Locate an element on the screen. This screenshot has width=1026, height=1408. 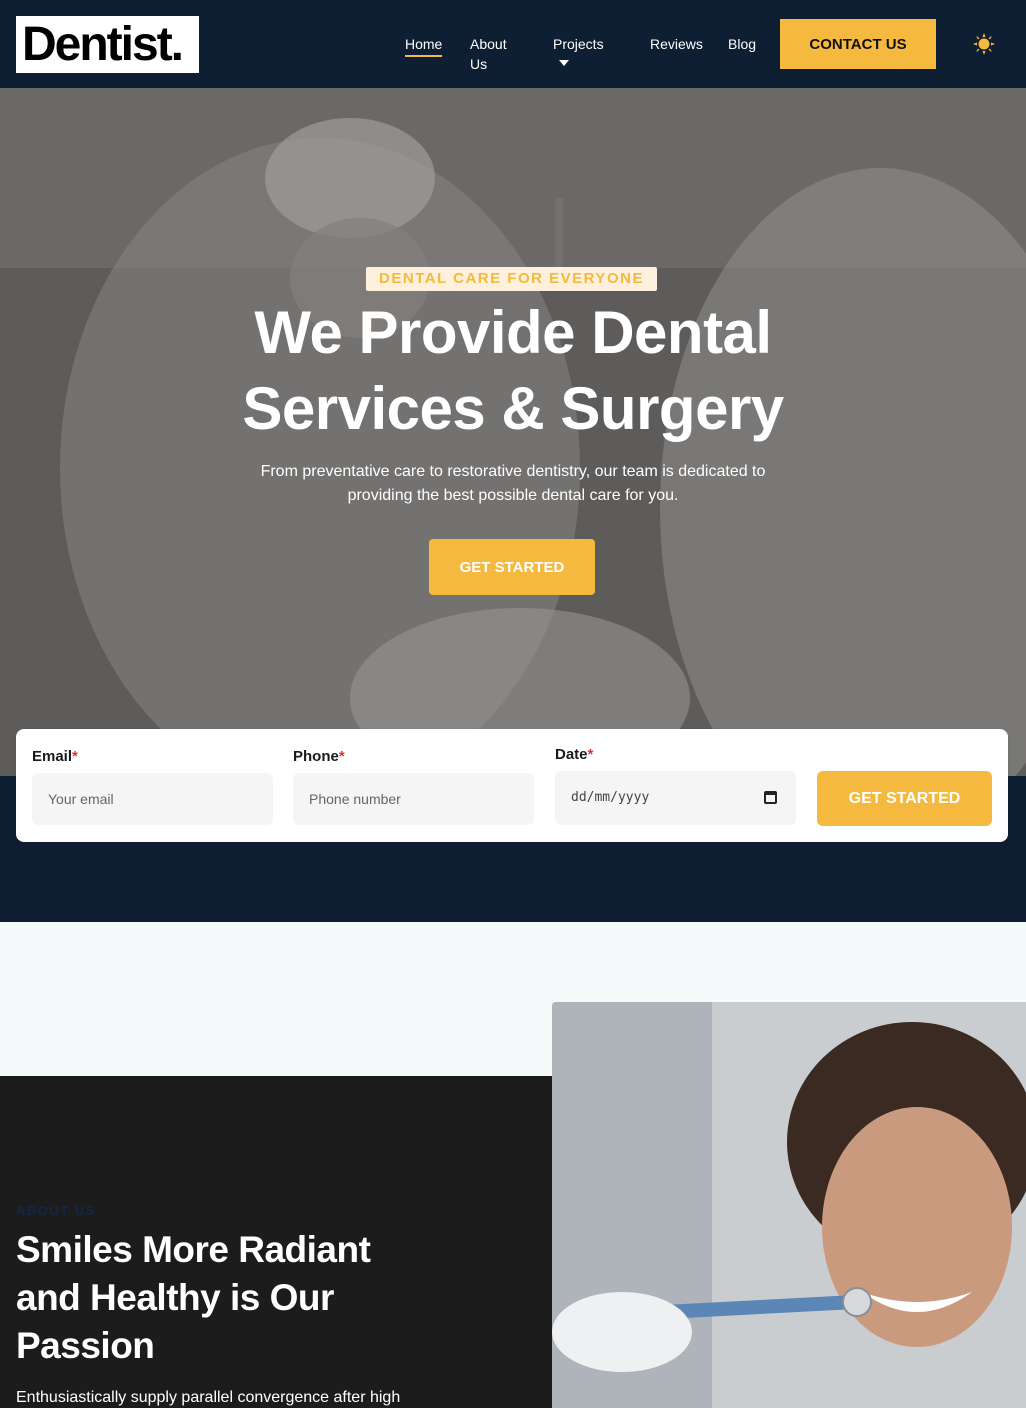
date-label: Date* is located at coordinates (574, 754).